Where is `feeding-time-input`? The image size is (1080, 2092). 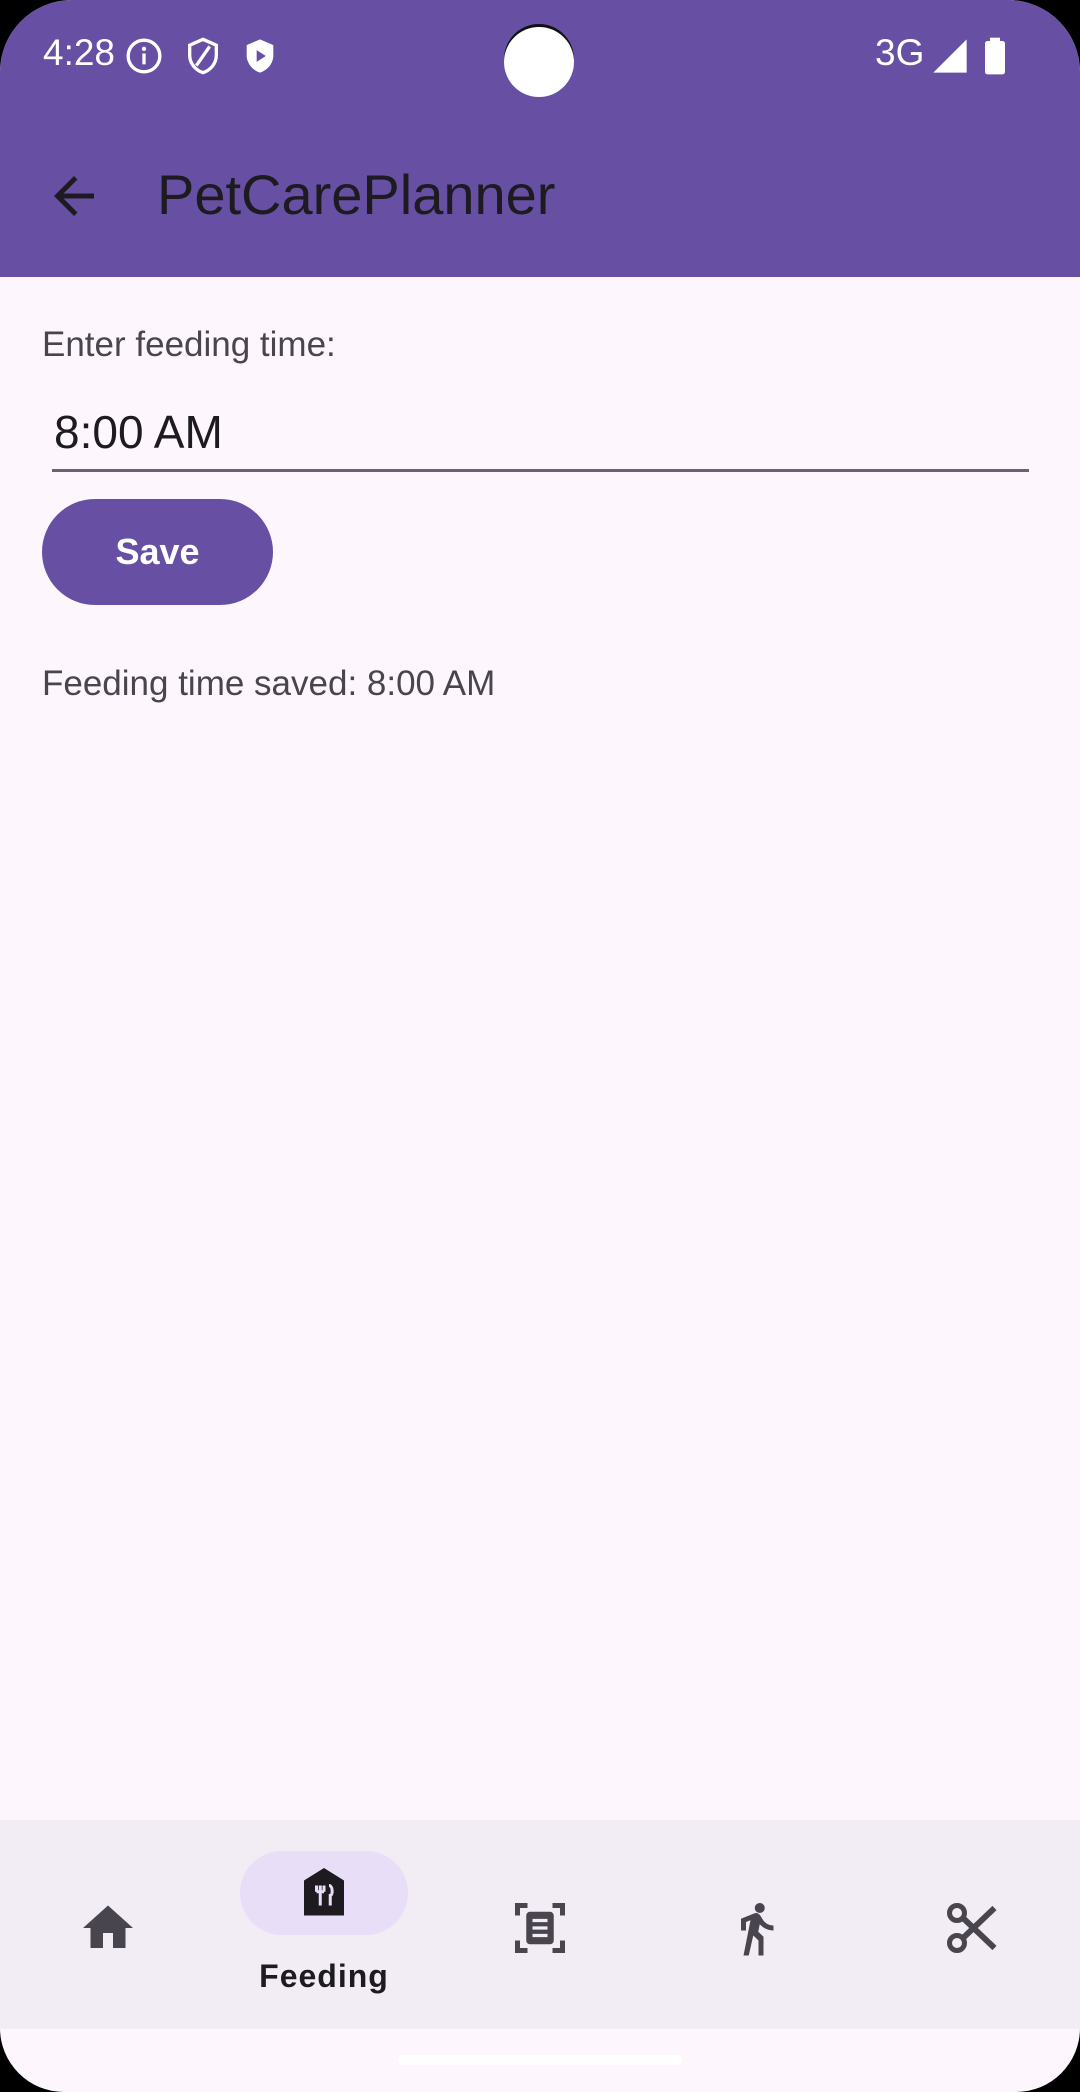 feeding-time-input is located at coordinates (540, 433).